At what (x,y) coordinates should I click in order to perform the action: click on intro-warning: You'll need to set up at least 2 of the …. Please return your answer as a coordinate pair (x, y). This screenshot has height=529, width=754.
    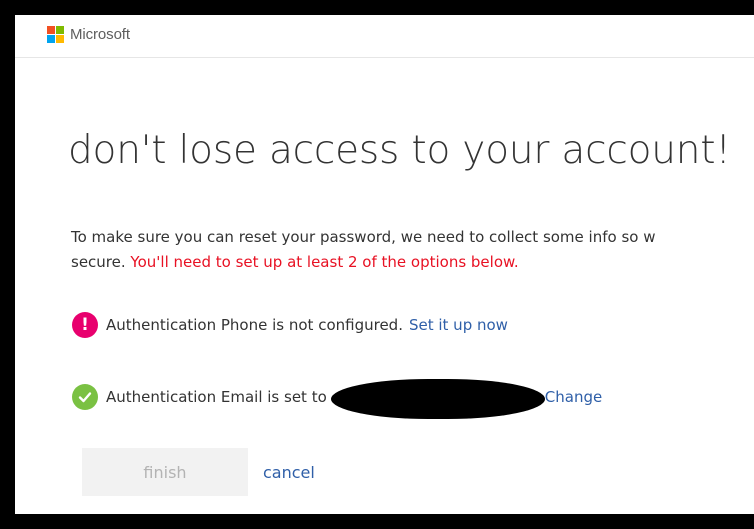
    Looking at the image, I should click on (324, 262).